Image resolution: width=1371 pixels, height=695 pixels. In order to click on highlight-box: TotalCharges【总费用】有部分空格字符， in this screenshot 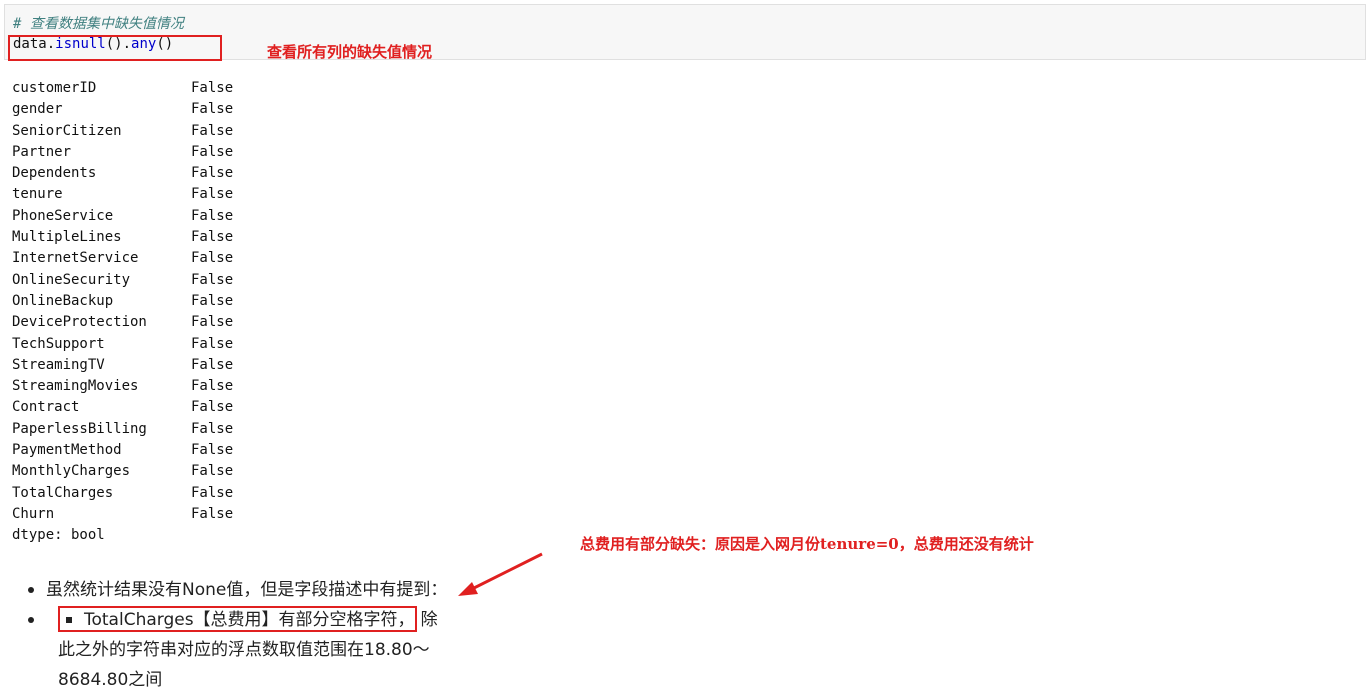, I will do `click(237, 619)`.